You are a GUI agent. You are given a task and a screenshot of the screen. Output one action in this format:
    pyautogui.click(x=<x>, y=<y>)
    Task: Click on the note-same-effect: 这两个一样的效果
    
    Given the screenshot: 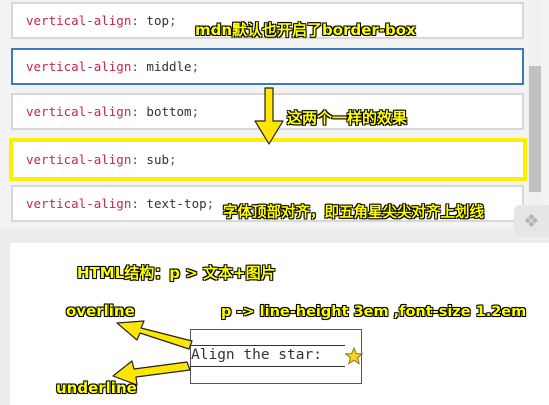 What is the action you would take?
    pyautogui.click(x=347, y=118)
    